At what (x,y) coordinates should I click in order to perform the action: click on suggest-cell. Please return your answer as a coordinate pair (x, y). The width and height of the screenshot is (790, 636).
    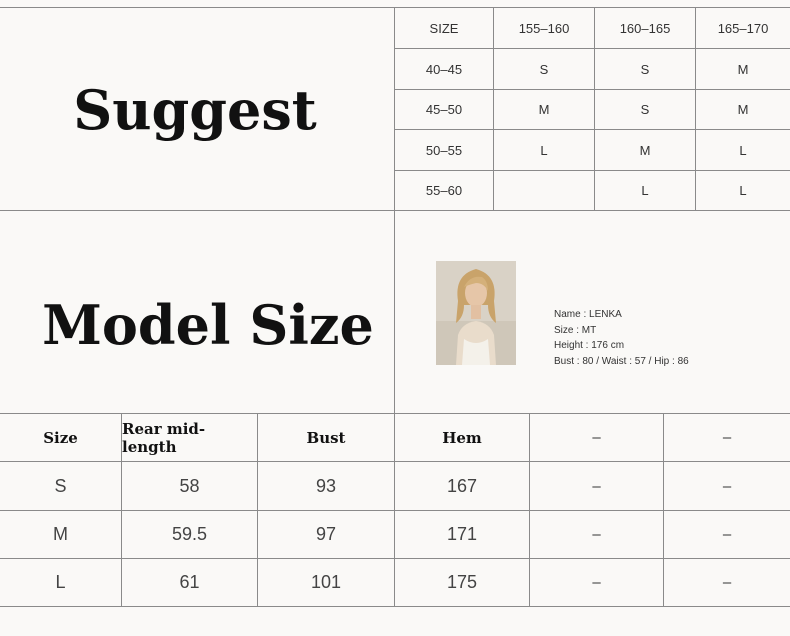
    Looking at the image, I should click on (544, 190).